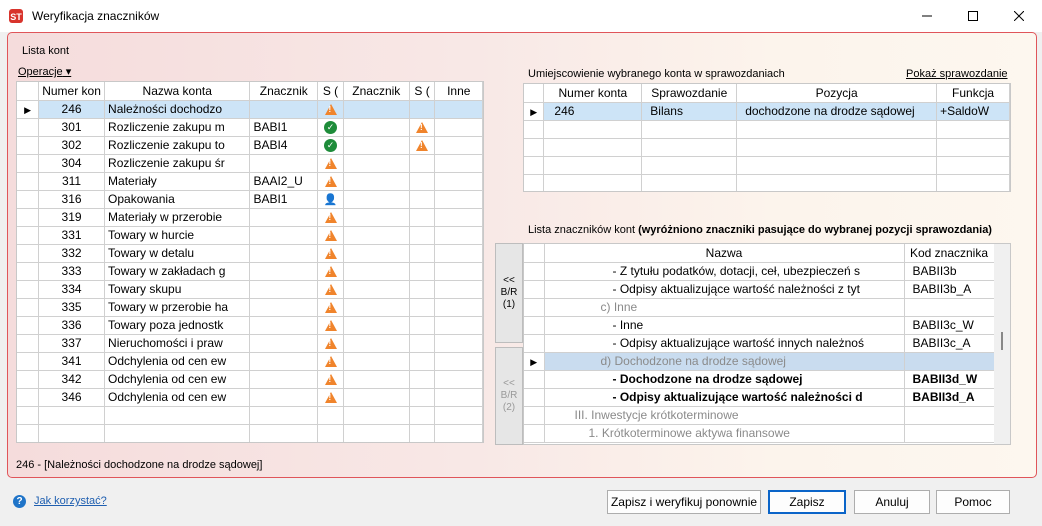  I want to click on col-header-number: Numer kon, so click(72, 91).